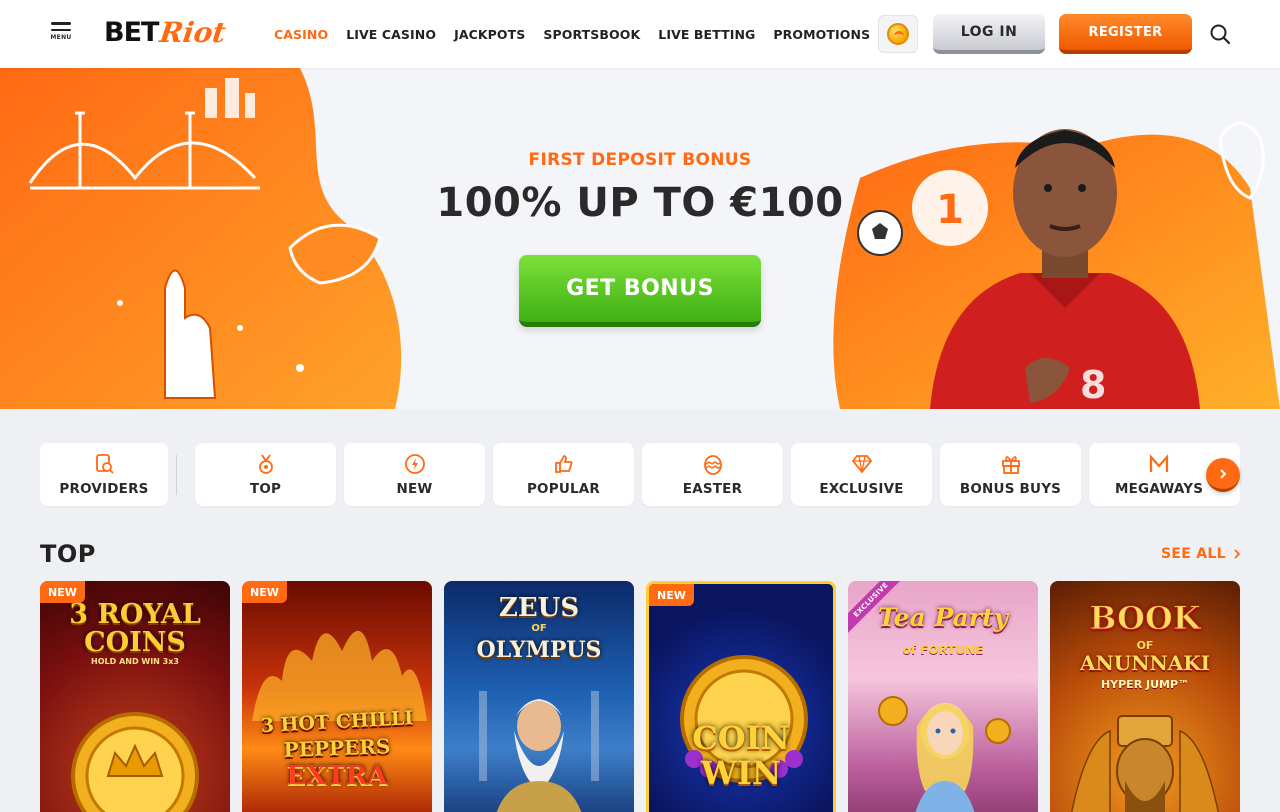 The width and height of the screenshot is (1280, 812). I want to click on megaways-icon, so click(1159, 462).